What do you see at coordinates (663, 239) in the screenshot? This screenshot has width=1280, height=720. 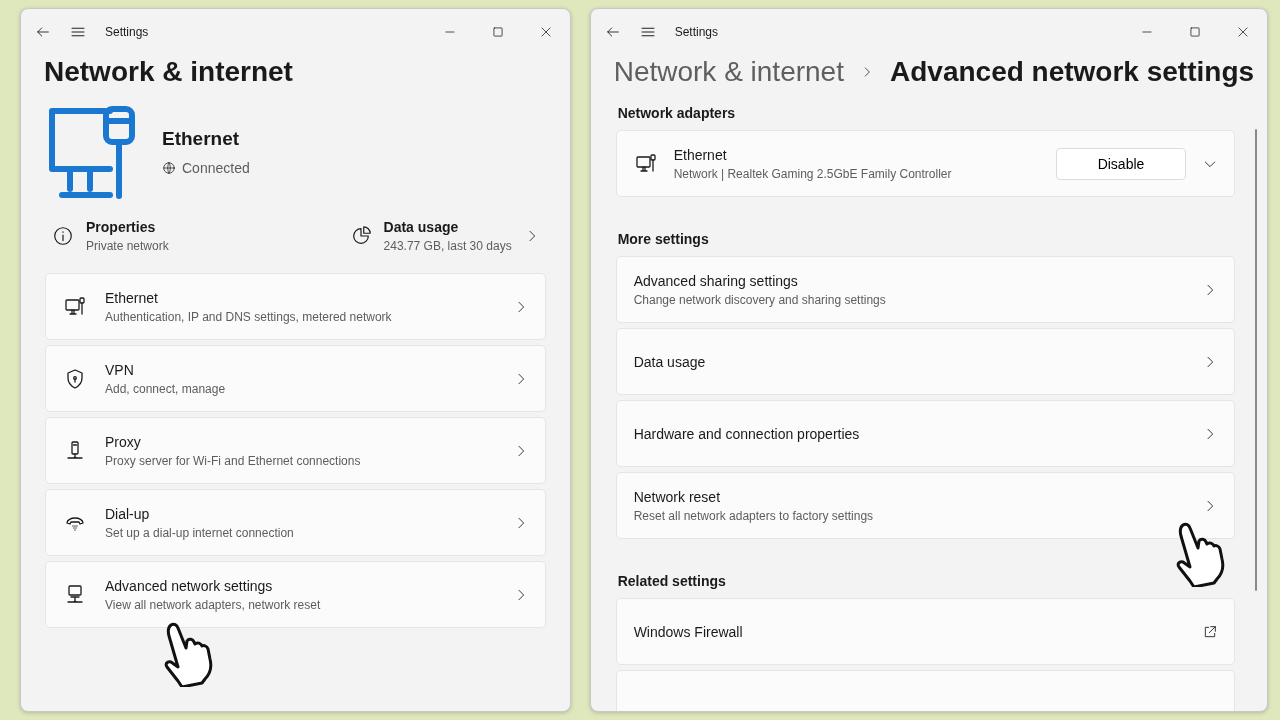 I see `section-heading: More settings` at bounding box center [663, 239].